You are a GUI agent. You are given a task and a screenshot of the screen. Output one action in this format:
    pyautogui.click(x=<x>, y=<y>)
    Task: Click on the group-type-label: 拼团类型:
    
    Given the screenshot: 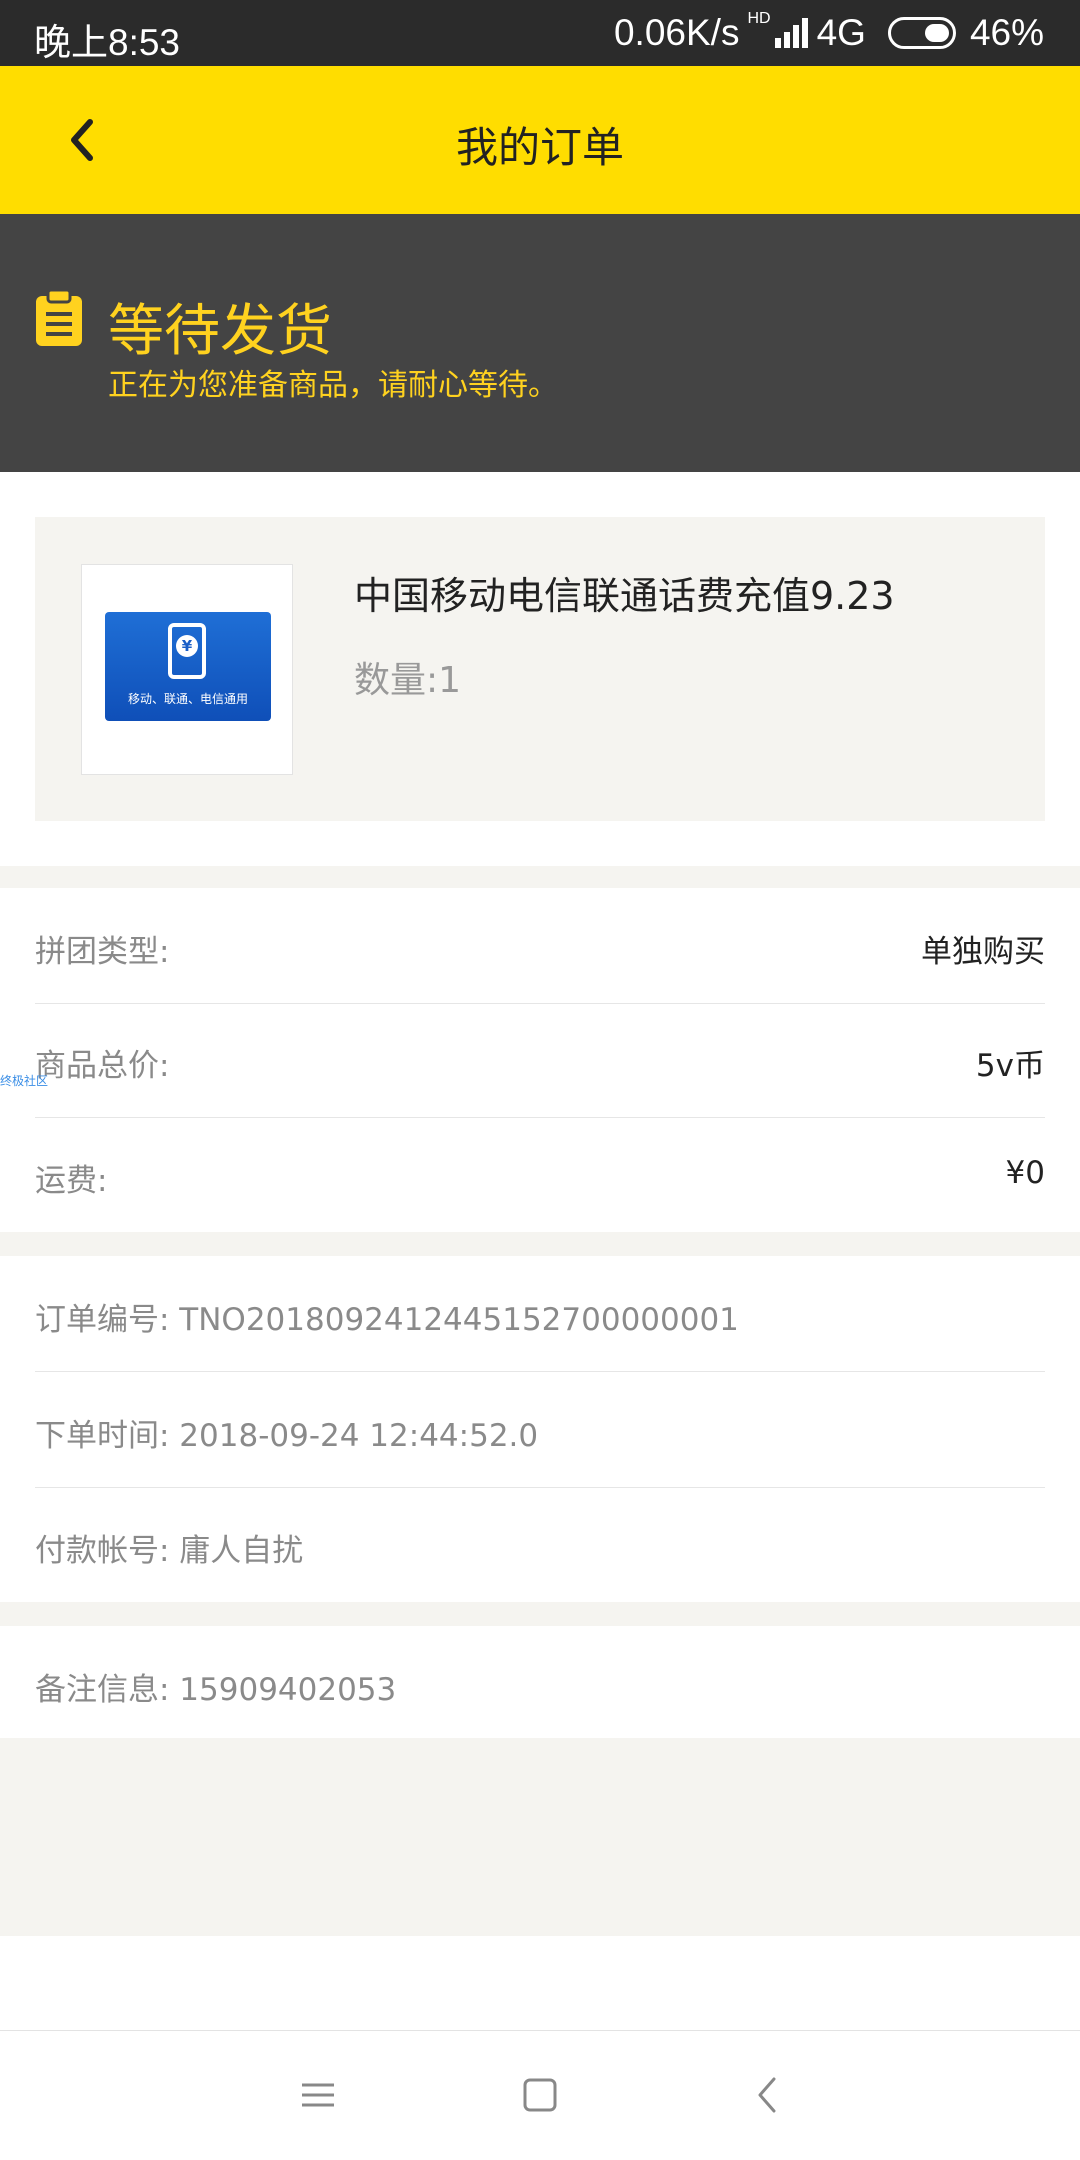 What is the action you would take?
    pyautogui.click(x=102, y=952)
    